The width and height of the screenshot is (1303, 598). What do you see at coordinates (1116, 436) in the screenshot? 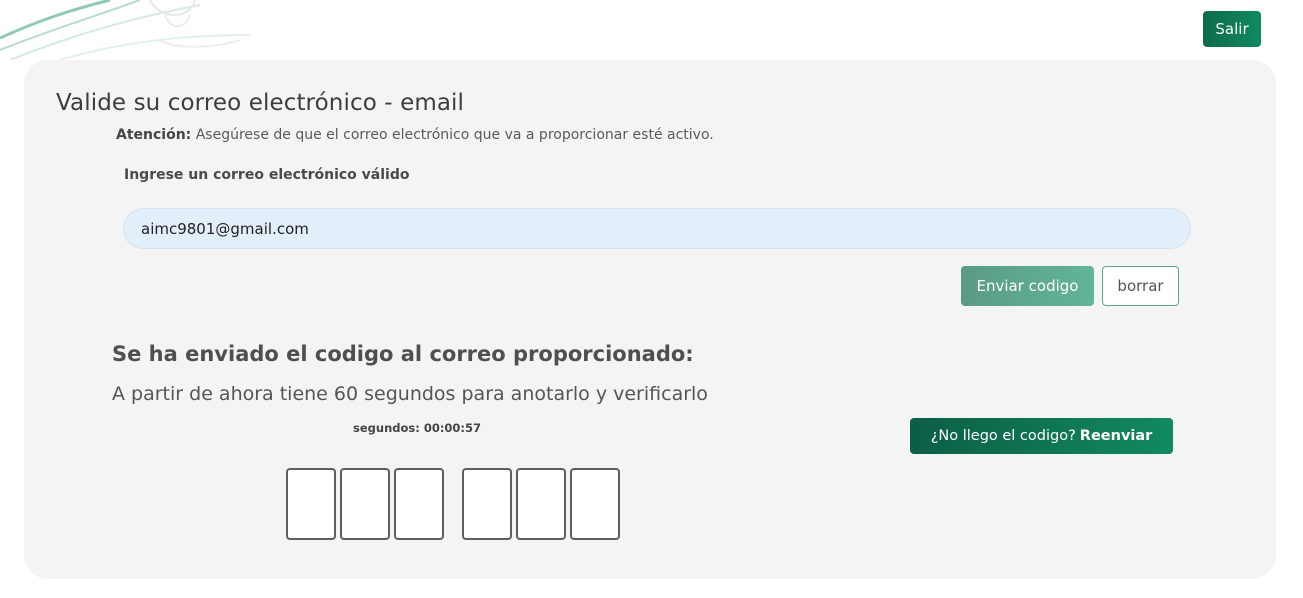
I see `resend-action: Reenviar` at bounding box center [1116, 436].